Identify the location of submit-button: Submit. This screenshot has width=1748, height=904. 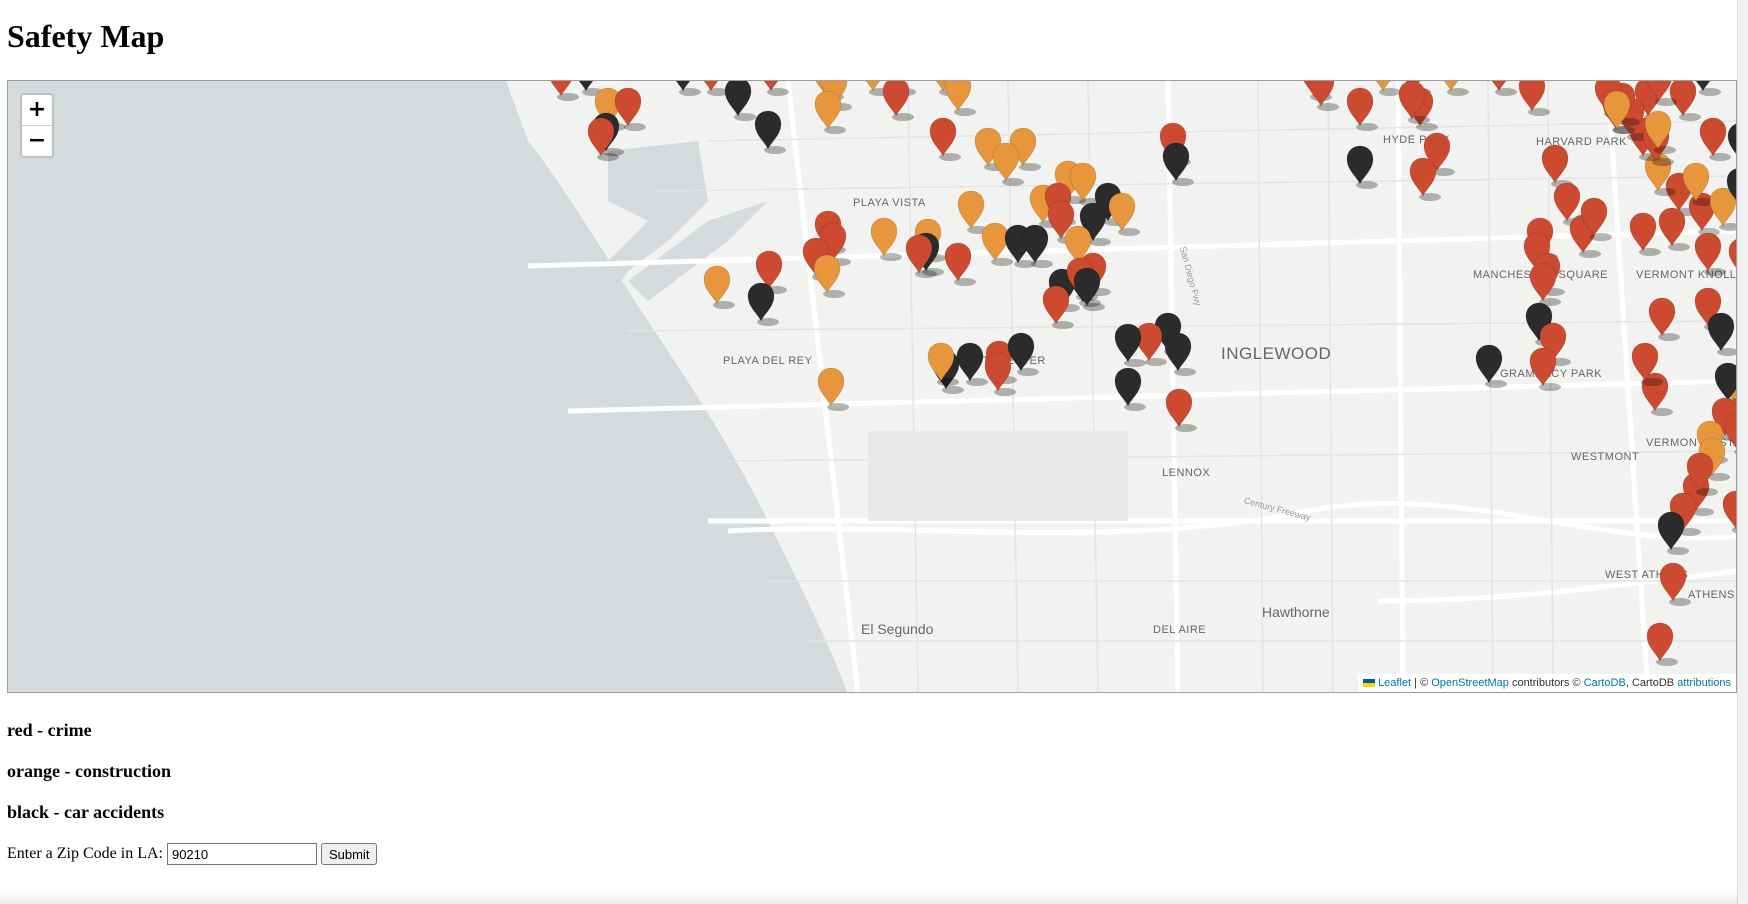
(349, 854).